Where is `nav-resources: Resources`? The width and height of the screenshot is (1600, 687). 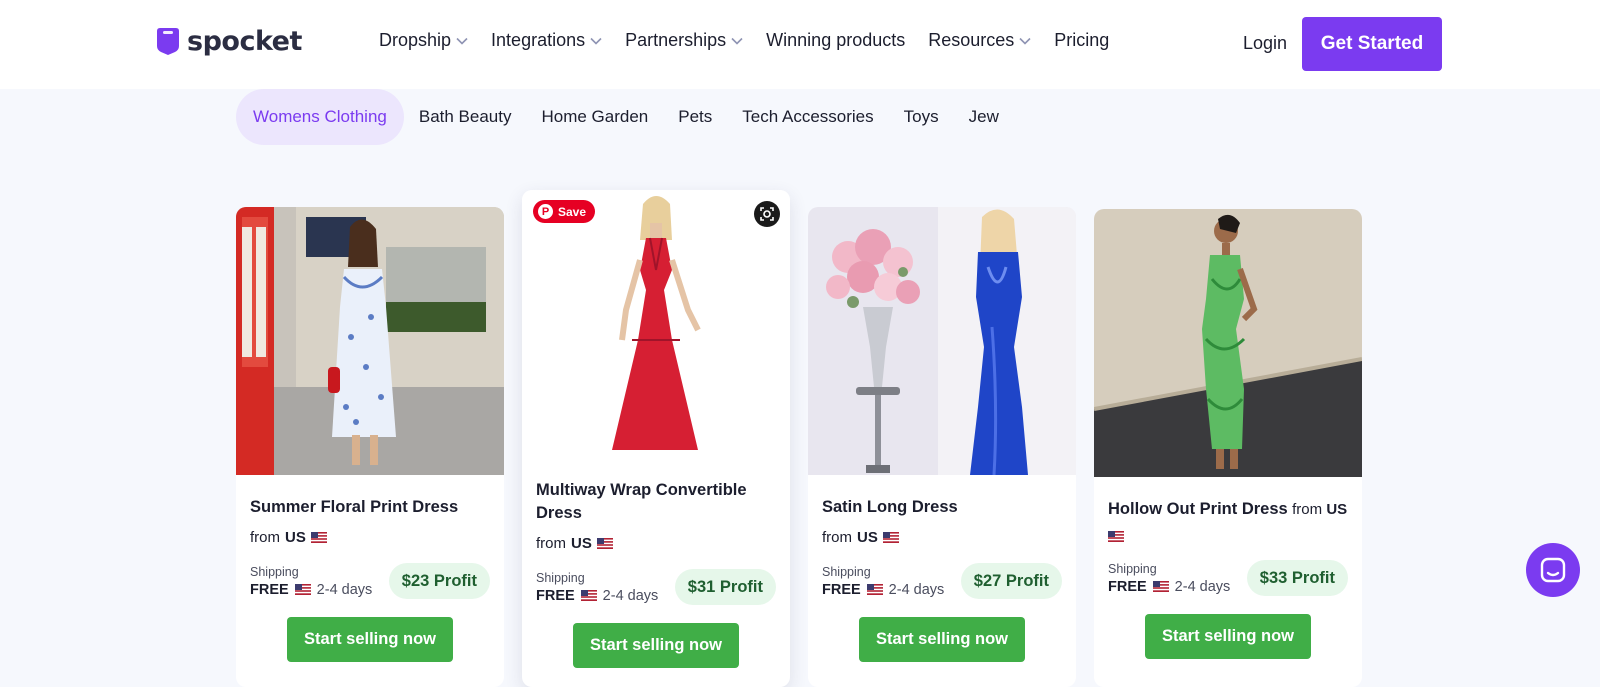
nav-resources: Resources is located at coordinates (979, 40).